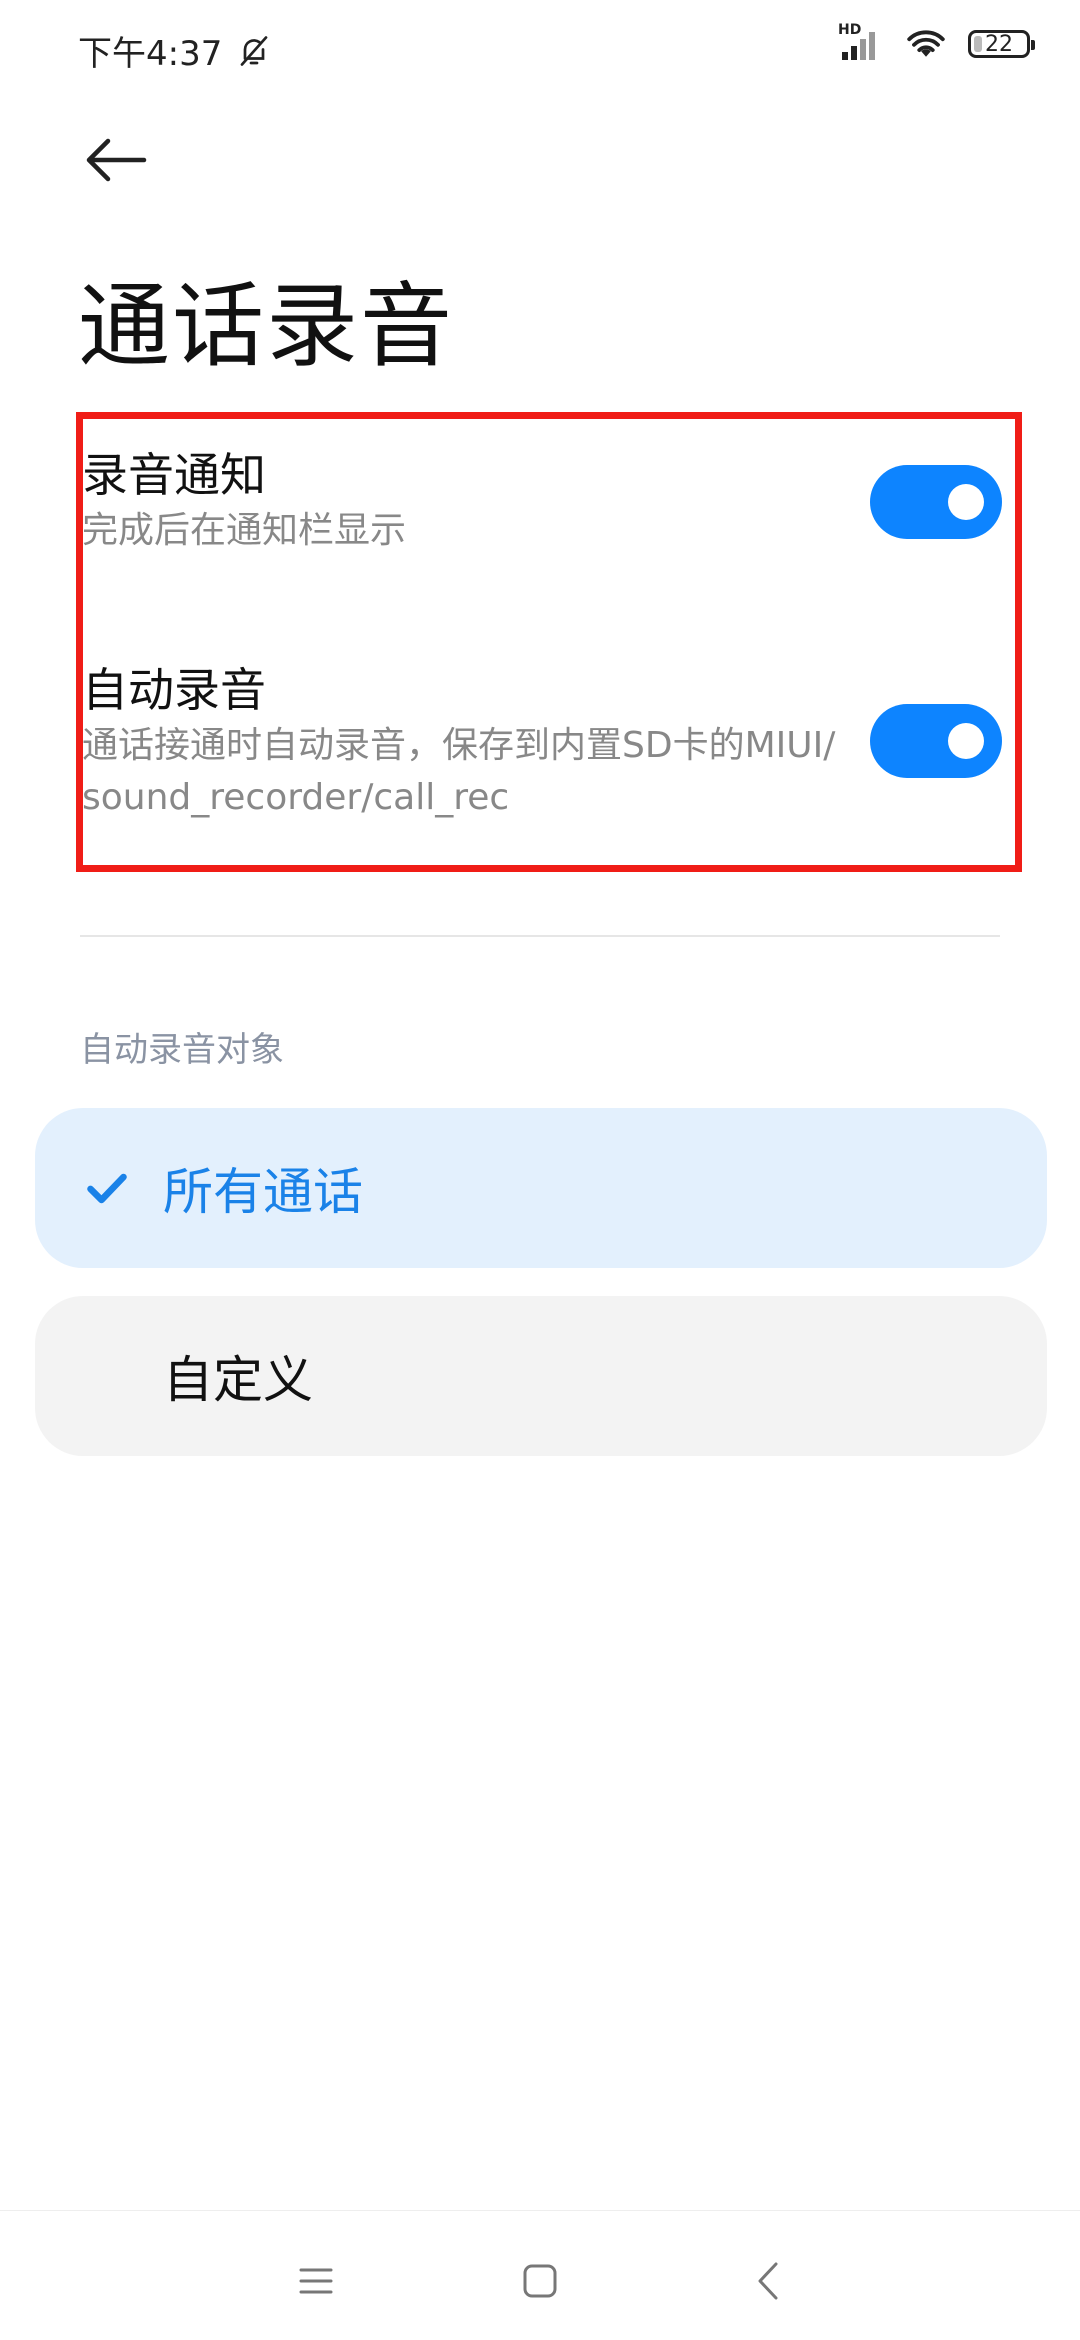  What do you see at coordinates (541, 1188) in the screenshot?
I see `option-all-calls: 所有通话` at bounding box center [541, 1188].